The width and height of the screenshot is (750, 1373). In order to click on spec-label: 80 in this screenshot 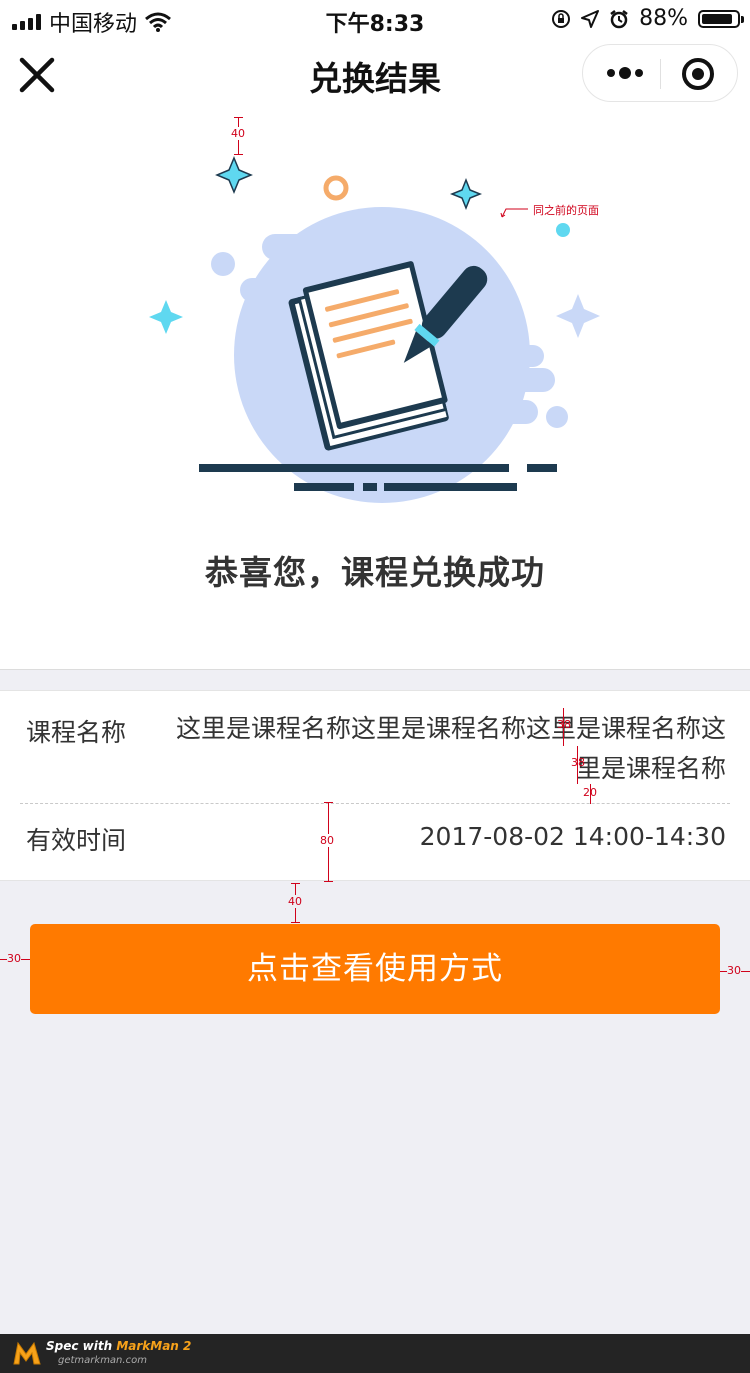, I will do `click(327, 840)`.